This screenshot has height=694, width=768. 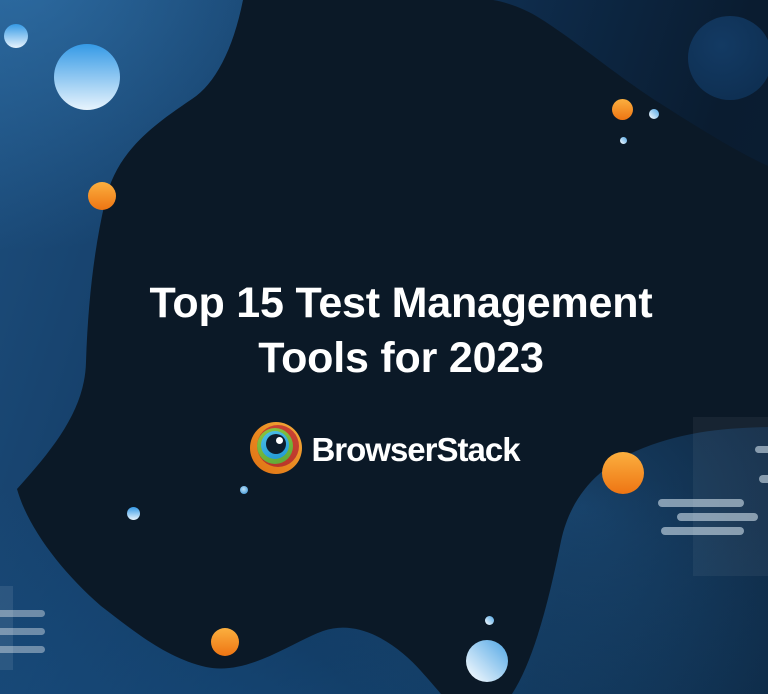 What do you see at coordinates (16, 36) in the screenshot?
I see `blue-dot-top-left` at bounding box center [16, 36].